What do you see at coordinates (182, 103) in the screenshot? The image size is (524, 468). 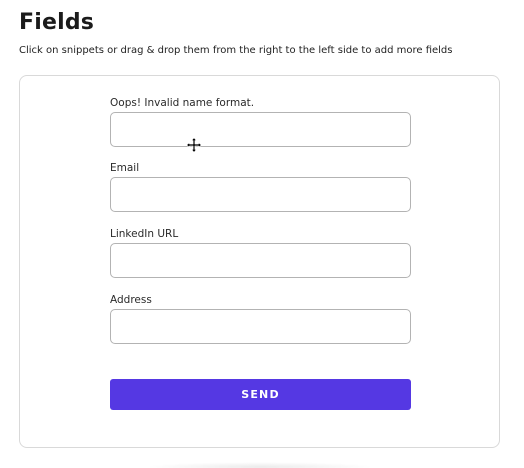 I see `field-name-label: Oops! Invalid name format.` at bounding box center [182, 103].